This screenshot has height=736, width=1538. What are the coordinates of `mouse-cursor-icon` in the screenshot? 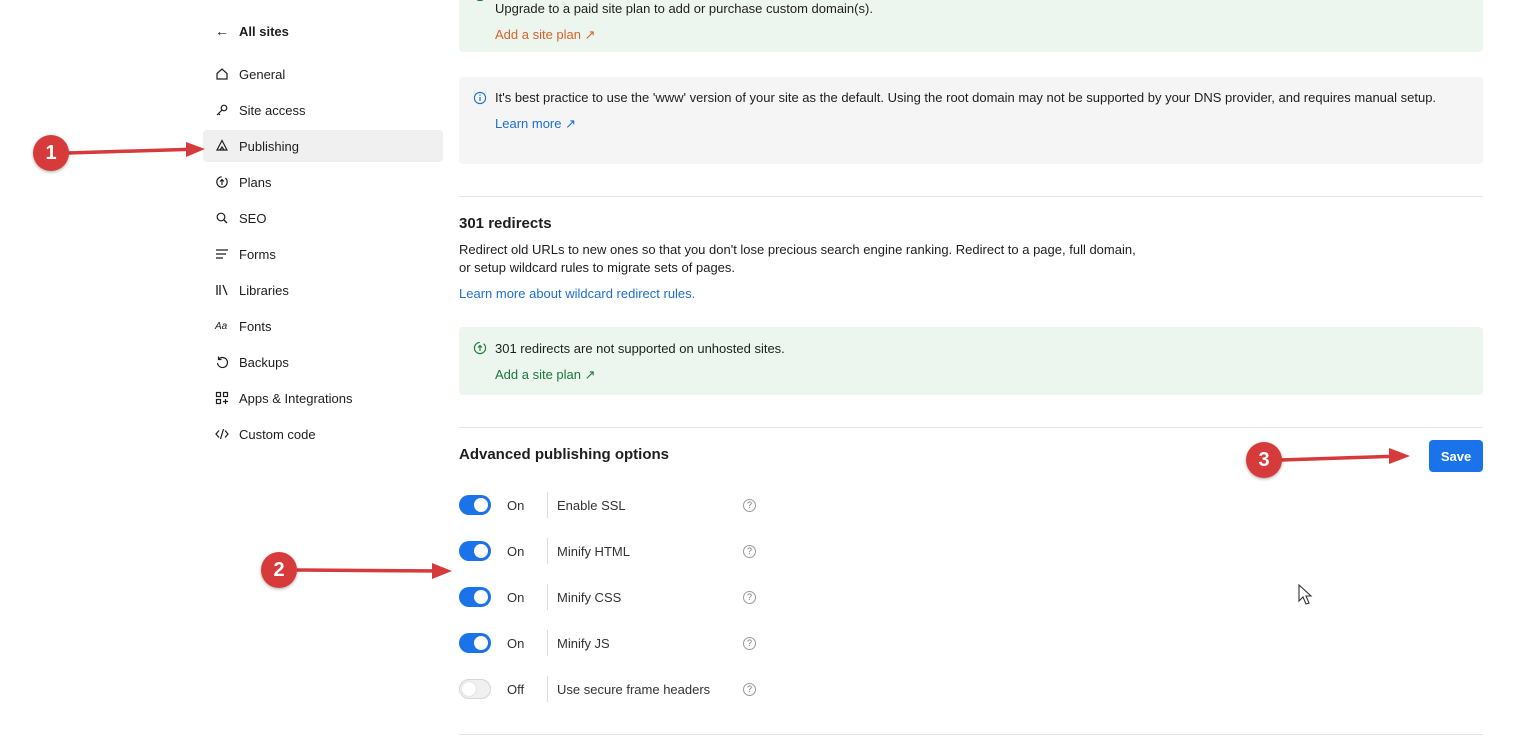 It's located at (1305, 594).